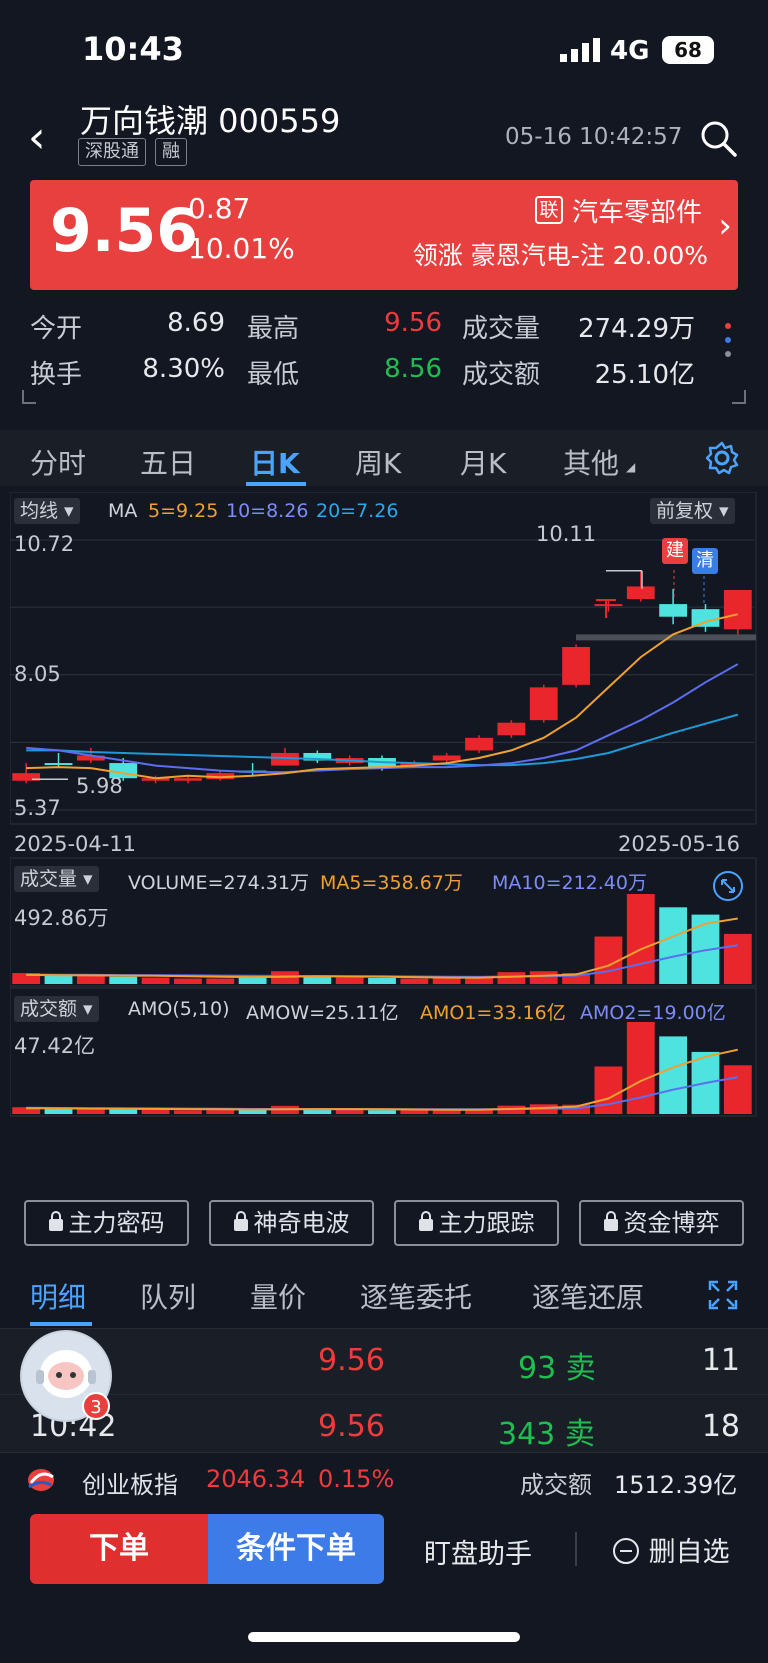 Image resolution: width=768 pixels, height=1663 pixels. I want to click on tab-order-by-order: 逐笔委托, so click(416, 1296).